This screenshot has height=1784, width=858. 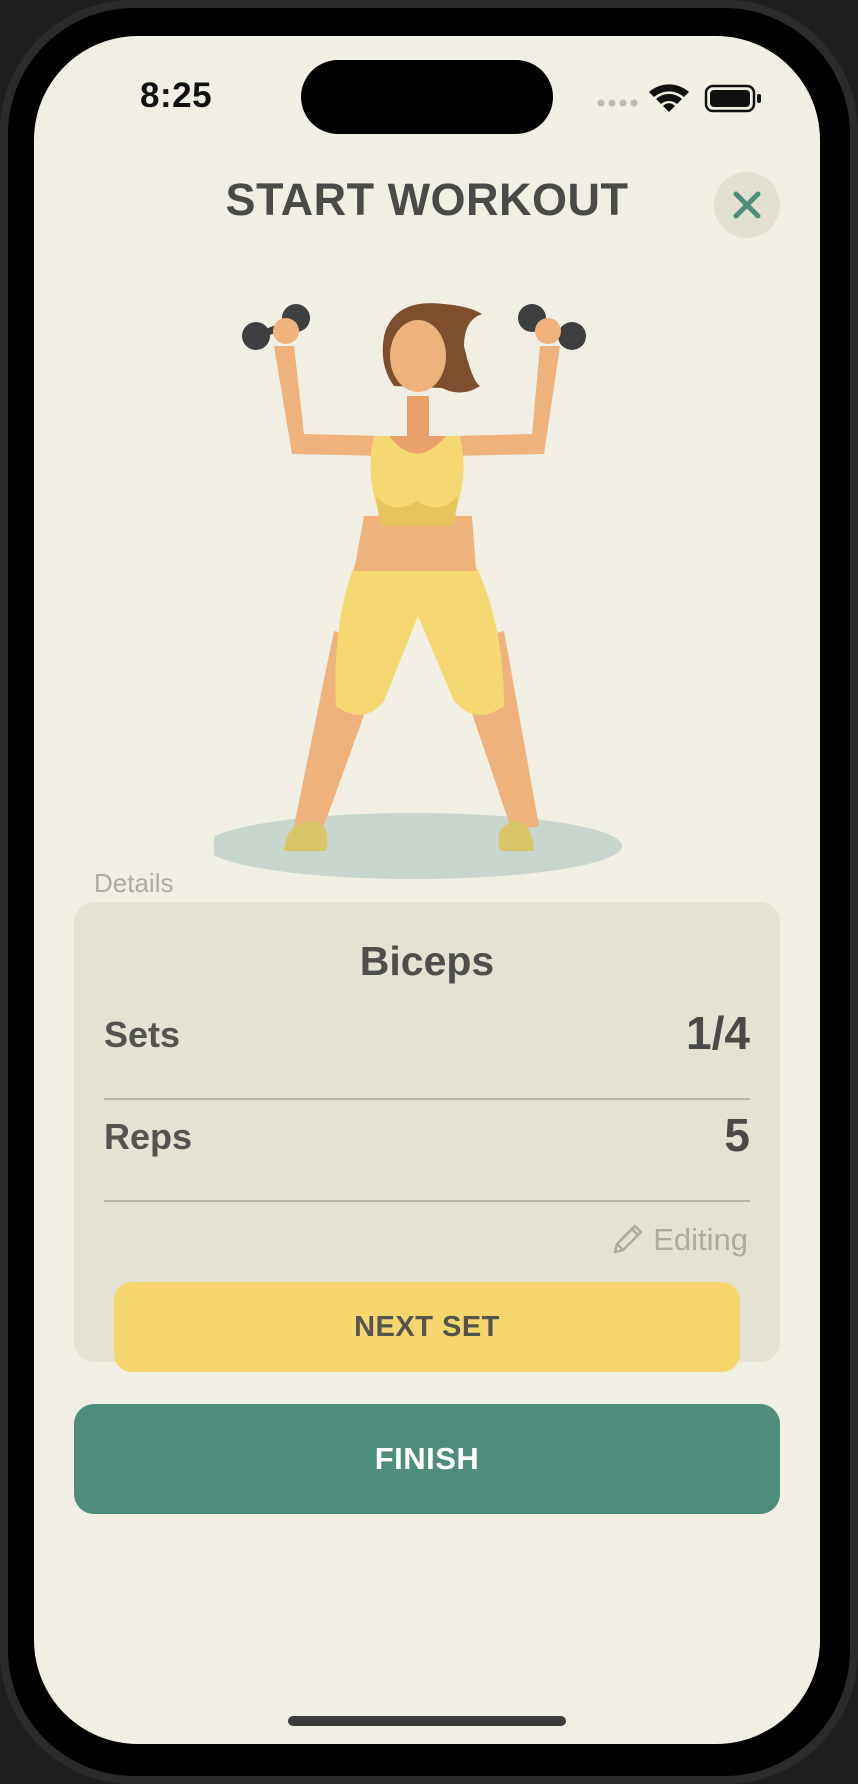 What do you see at coordinates (694, 100) in the screenshot?
I see `status-icons` at bounding box center [694, 100].